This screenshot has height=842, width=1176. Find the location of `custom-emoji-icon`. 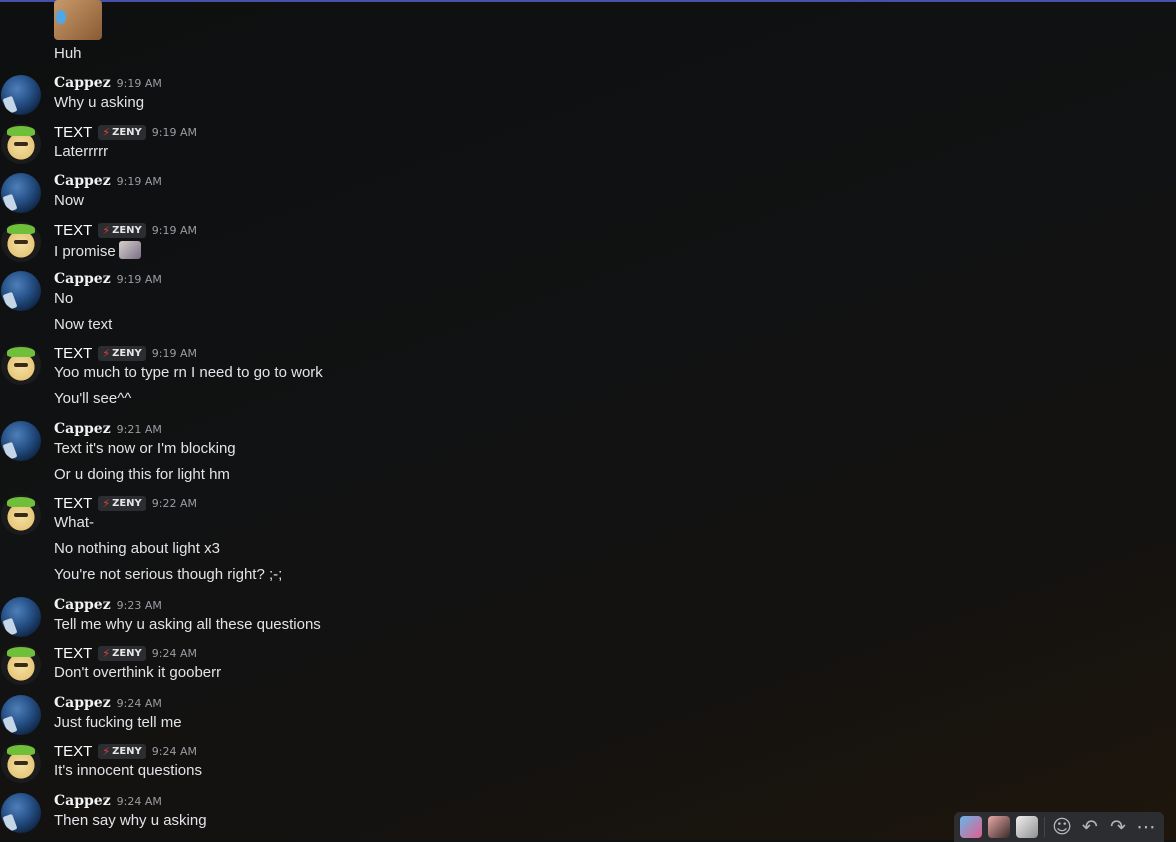

custom-emoji-icon is located at coordinates (129, 250).